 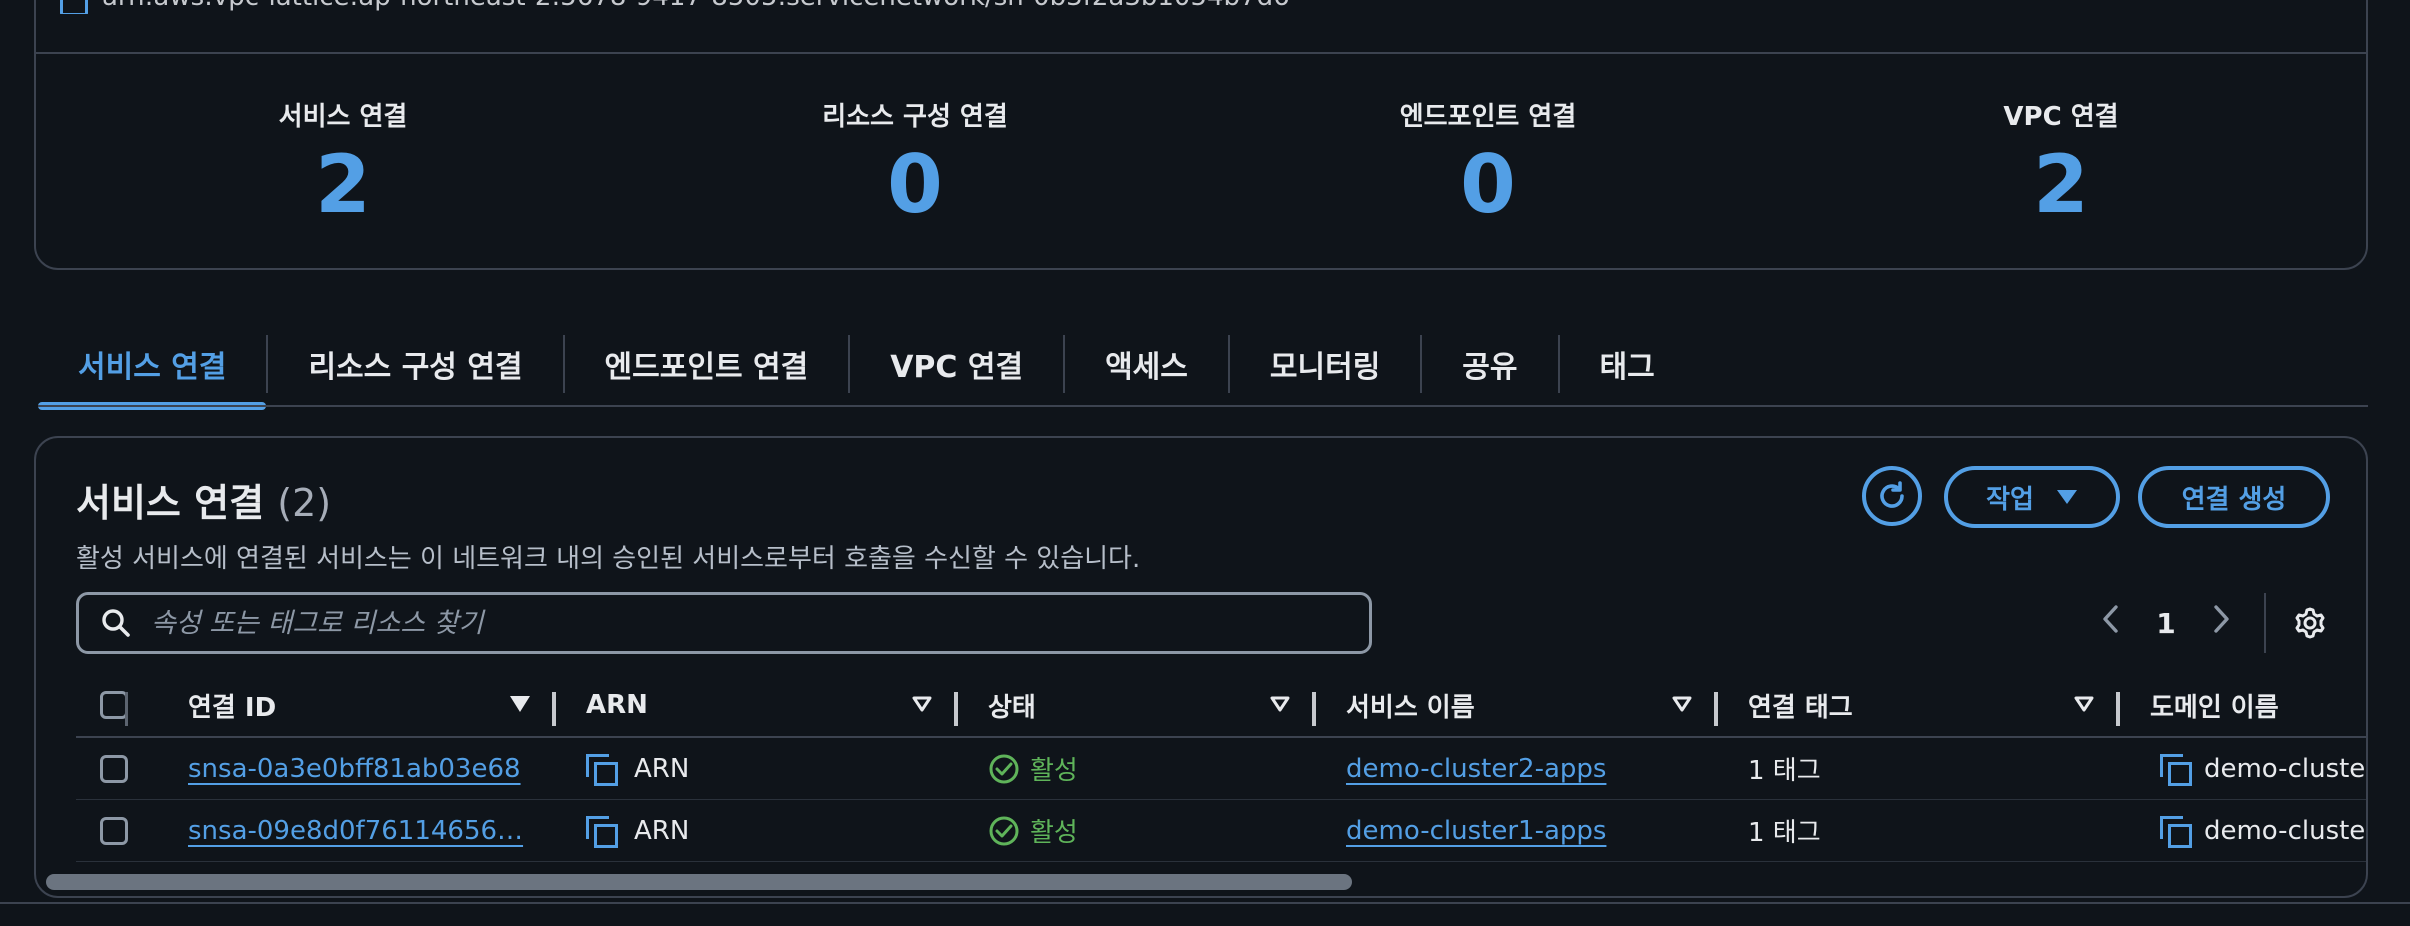 I want to click on tab-endpoint-associations: 엔드포인트 연결, so click(x=707, y=364).